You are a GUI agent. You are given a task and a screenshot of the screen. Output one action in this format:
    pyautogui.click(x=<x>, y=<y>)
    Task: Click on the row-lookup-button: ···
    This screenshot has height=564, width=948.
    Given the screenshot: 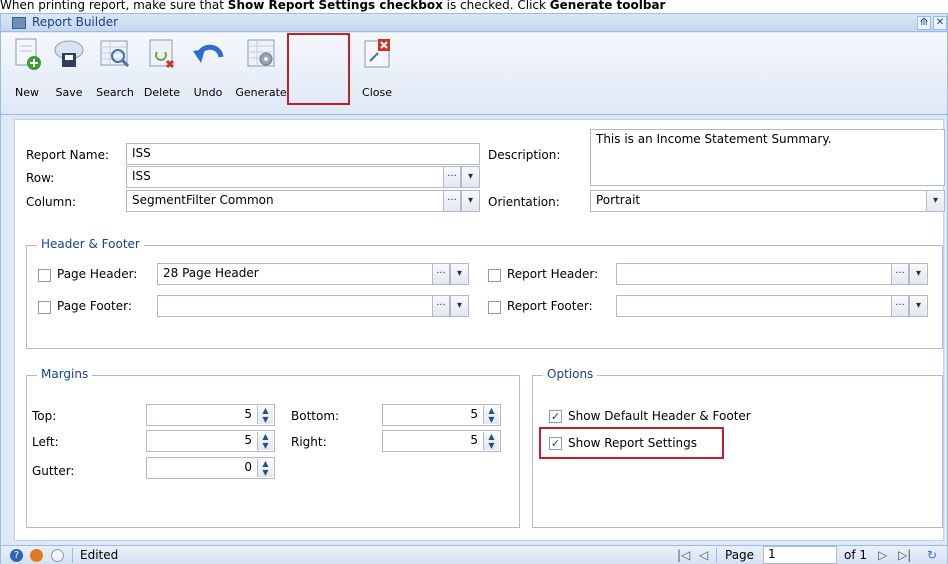 What is the action you would take?
    pyautogui.click(x=452, y=177)
    